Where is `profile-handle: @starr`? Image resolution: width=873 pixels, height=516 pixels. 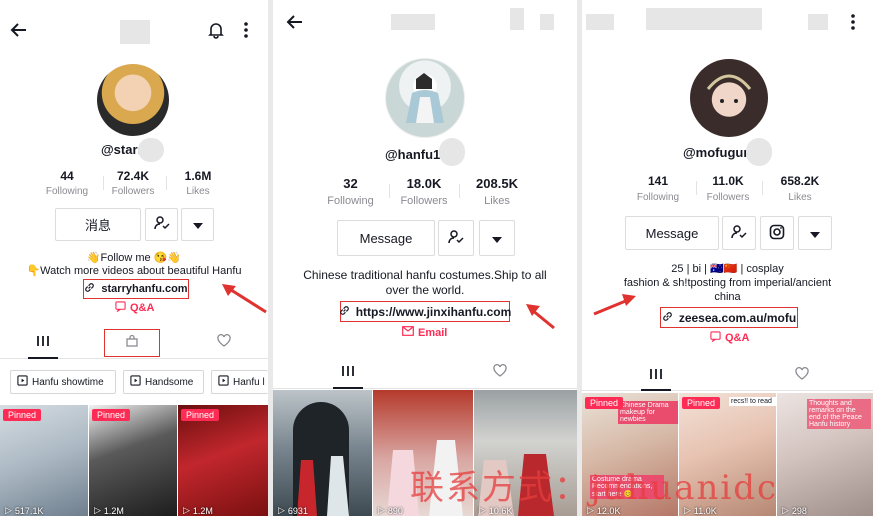
profile-handle: @starr is located at coordinates (122, 149).